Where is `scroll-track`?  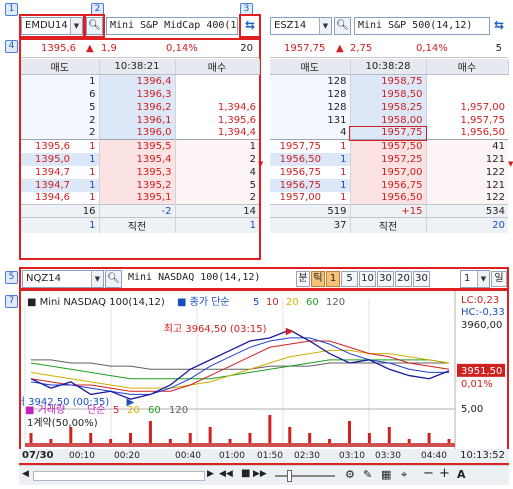
scroll-track is located at coordinates (119, 476).